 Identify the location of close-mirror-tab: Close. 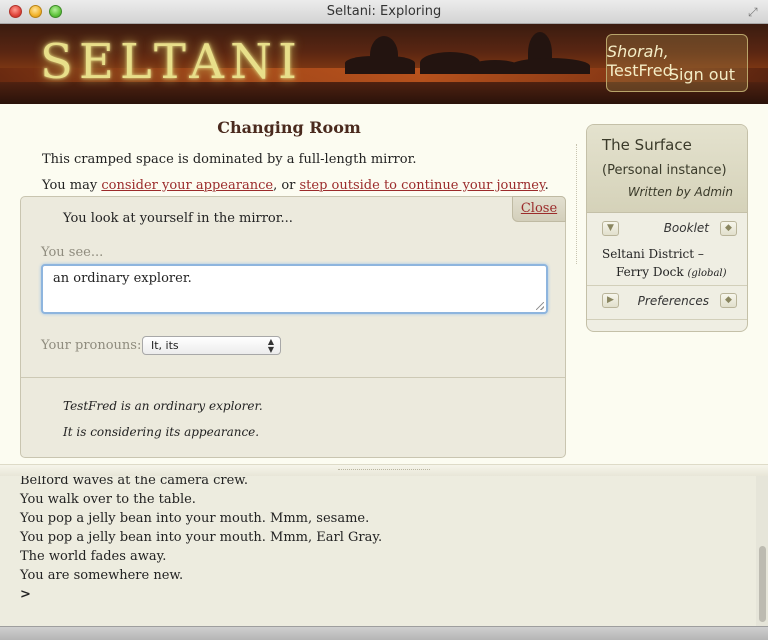
(539, 209).